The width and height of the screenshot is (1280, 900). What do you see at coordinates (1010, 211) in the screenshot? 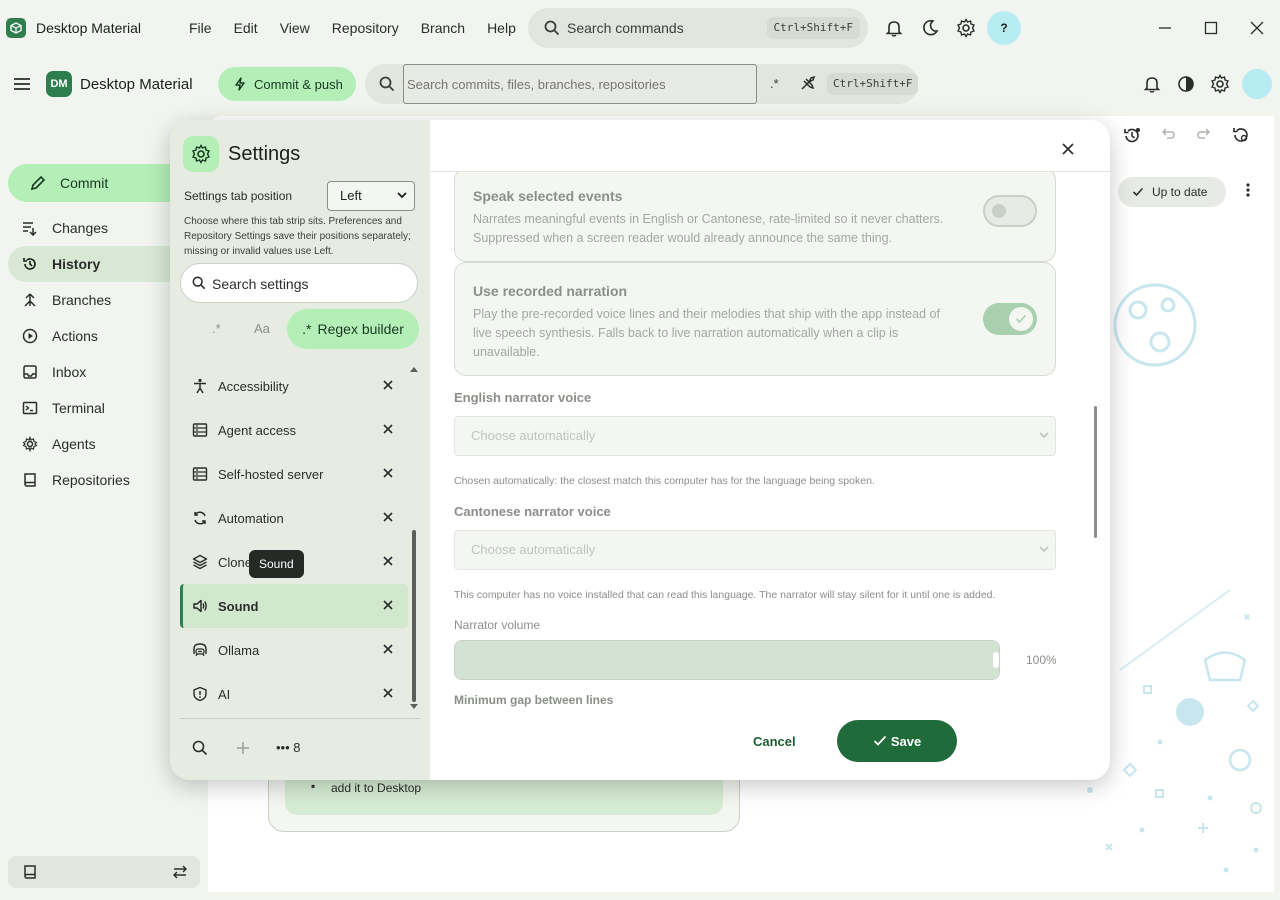
I see `speak-events-toggle` at bounding box center [1010, 211].